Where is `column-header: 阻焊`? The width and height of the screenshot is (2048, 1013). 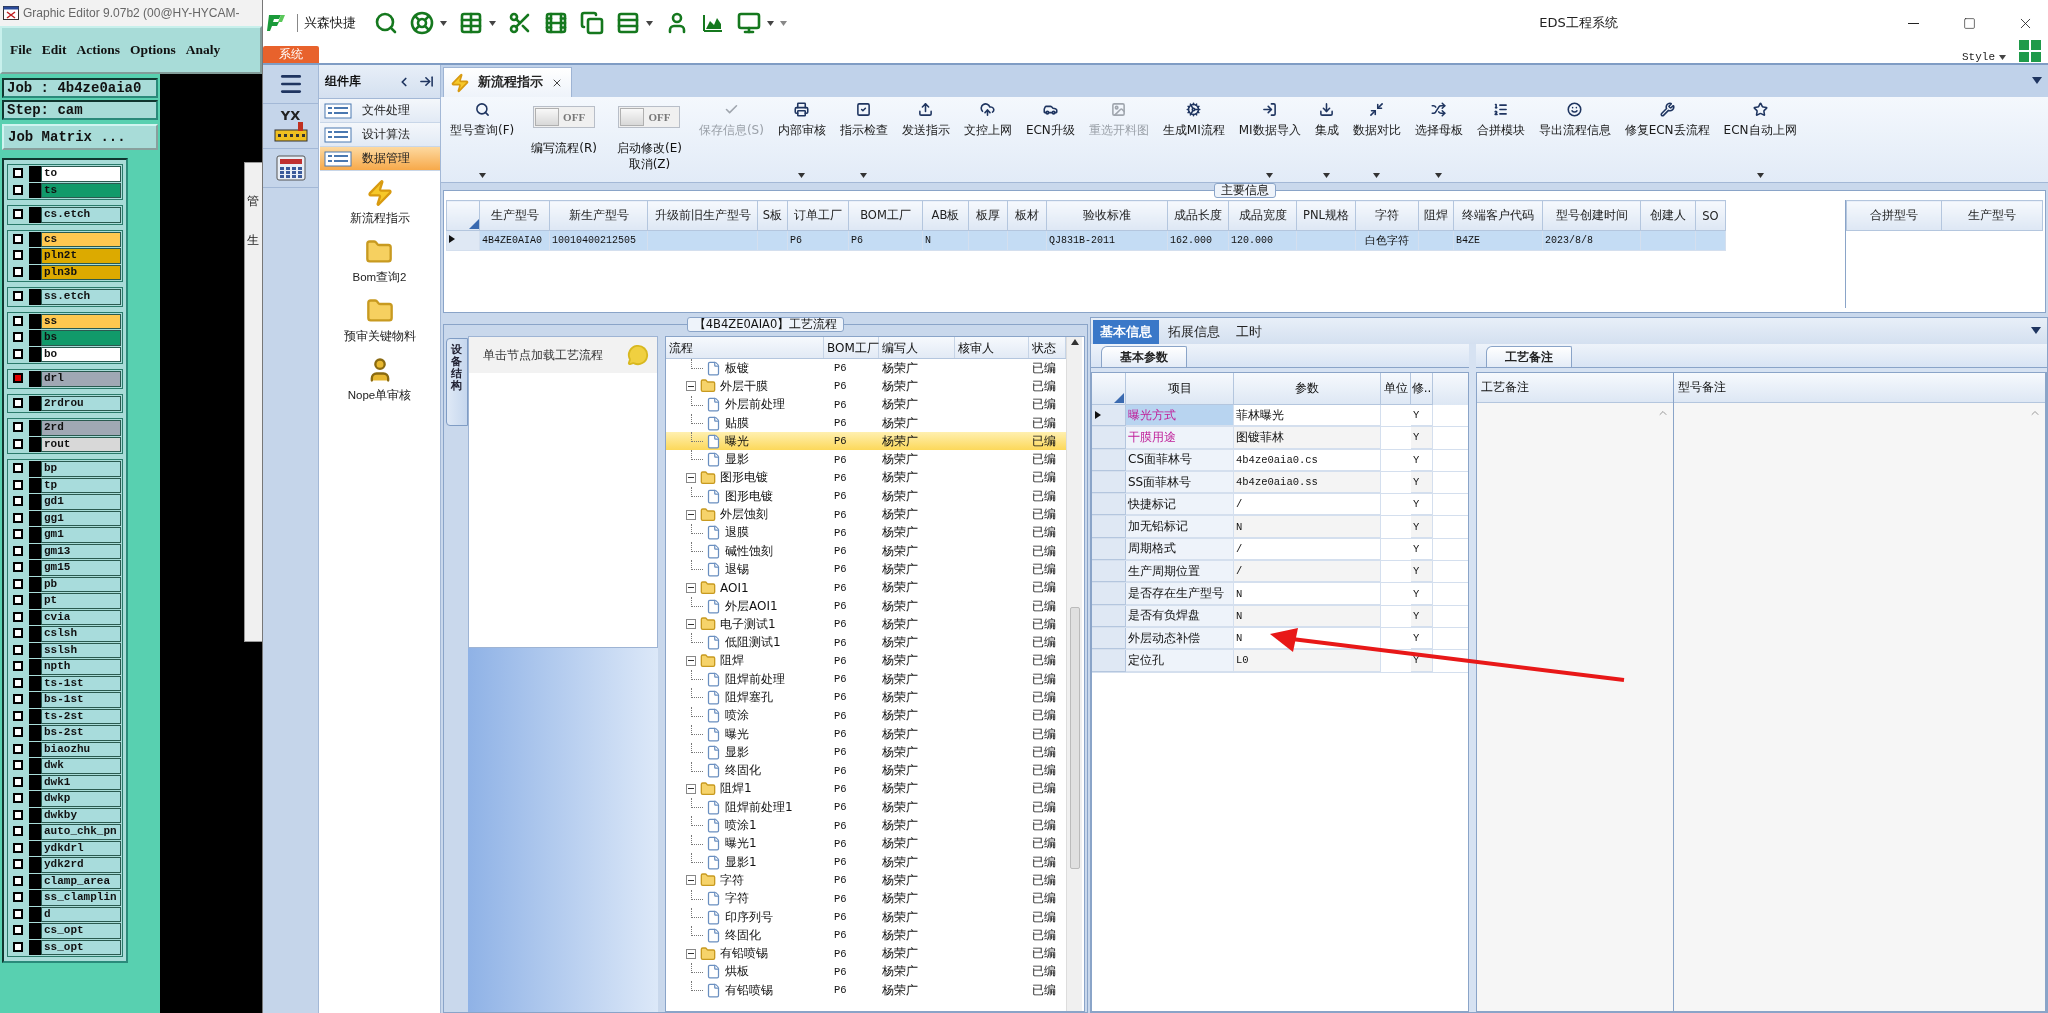
column-header: 阻焊 is located at coordinates (1436, 215).